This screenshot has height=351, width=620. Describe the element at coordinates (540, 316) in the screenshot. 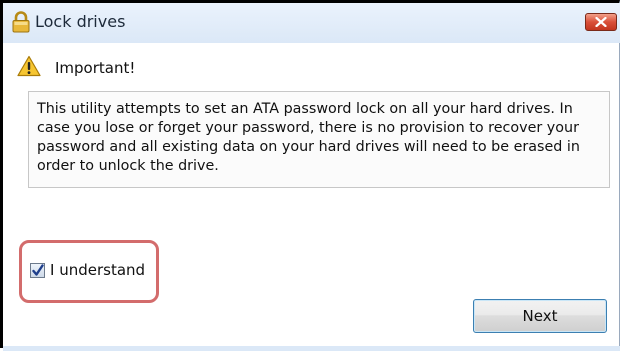

I see `next-button: Next` at that location.